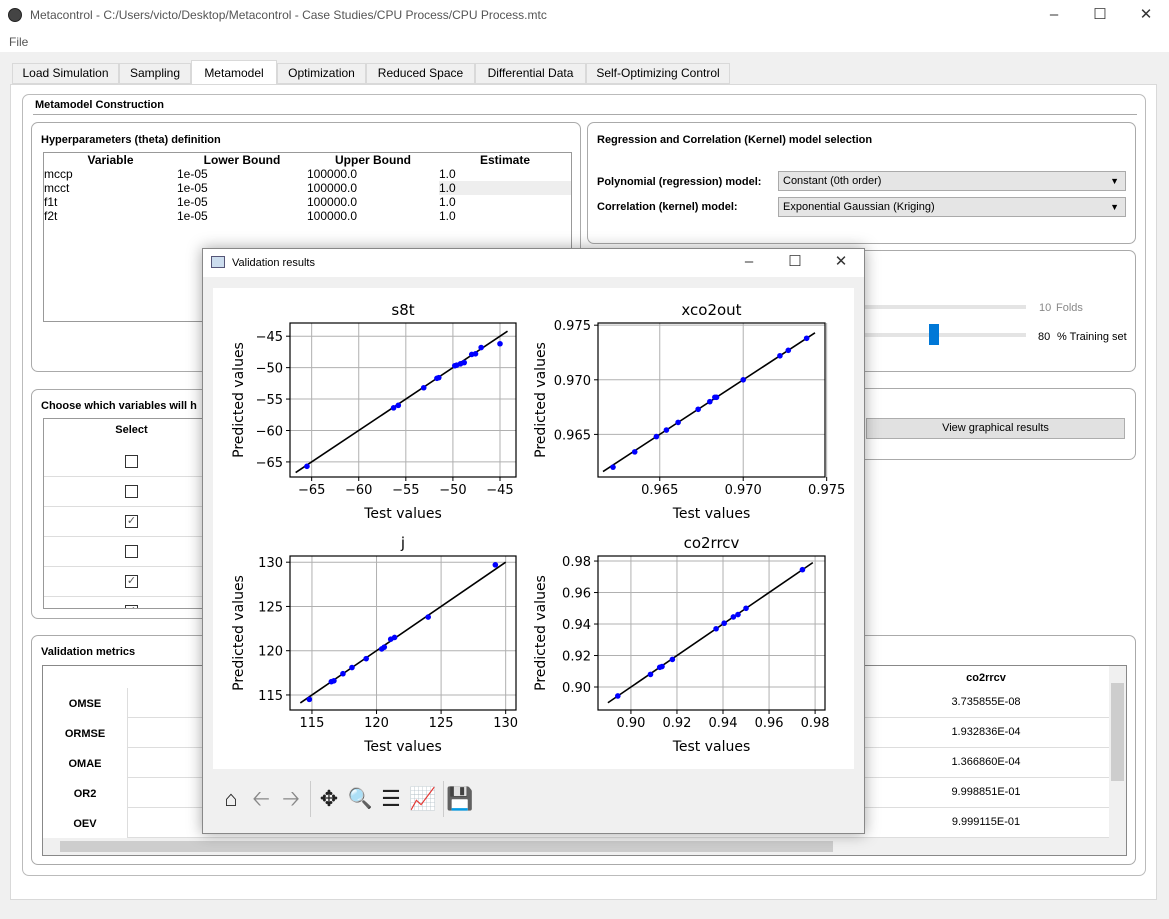 The width and height of the screenshot is (1169, 919). What do you see at coordinates (1114, 181) in the screenshot?
I see `chevron-down-icon: ▼` at bounding box center [1114, 181].